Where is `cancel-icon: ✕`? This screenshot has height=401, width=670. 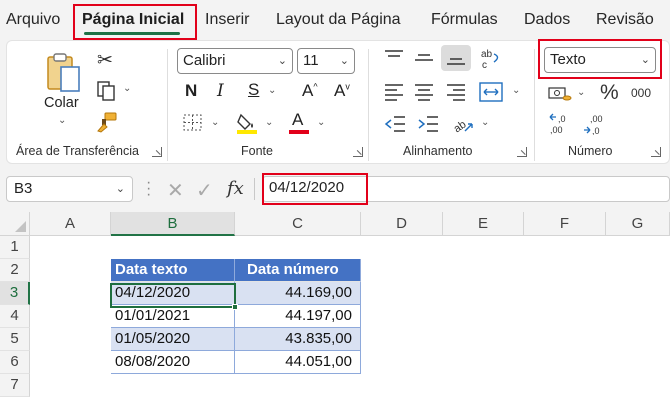
cancel-icon: ✕ is located at coordinates (175, 190).